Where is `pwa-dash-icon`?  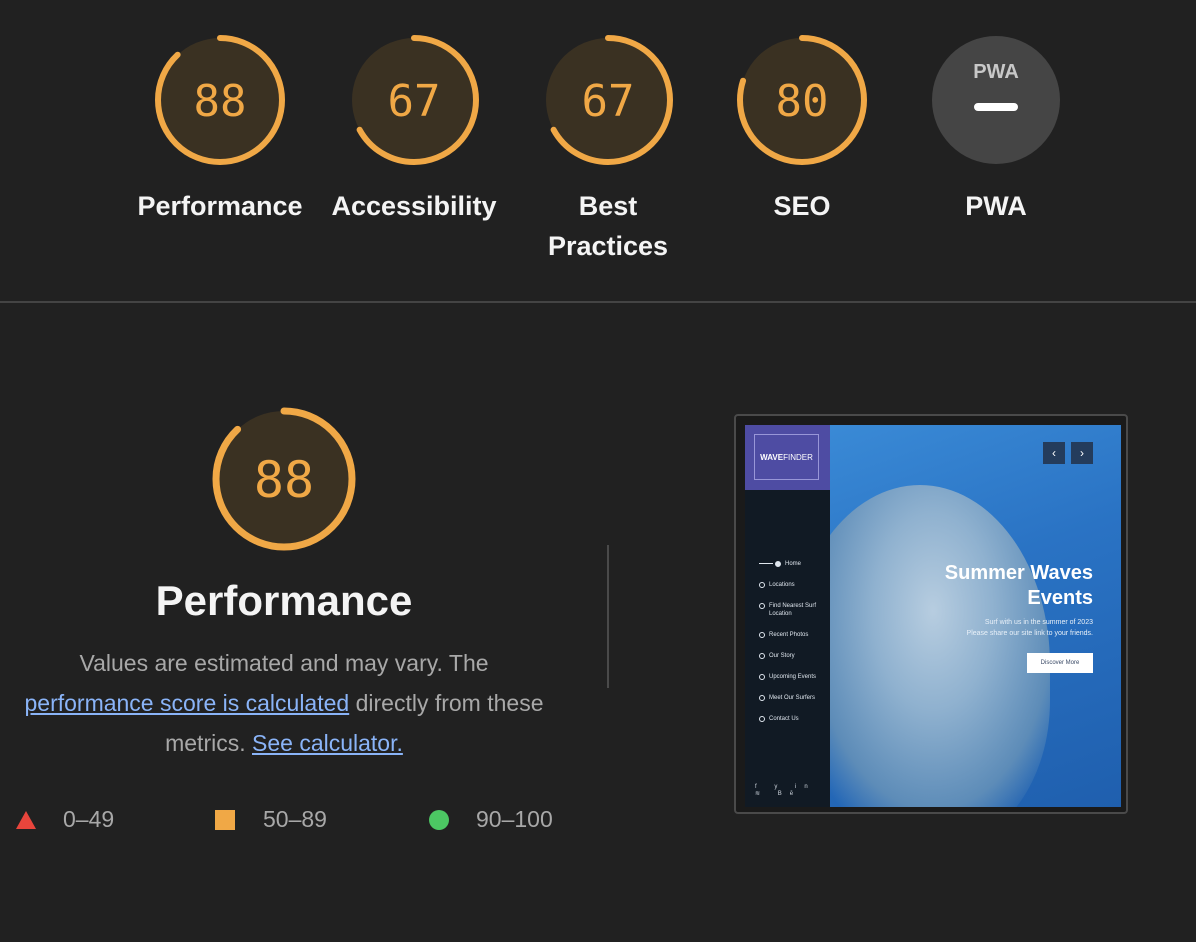 pwa-dash-icon is located at coordinates (996, 107).